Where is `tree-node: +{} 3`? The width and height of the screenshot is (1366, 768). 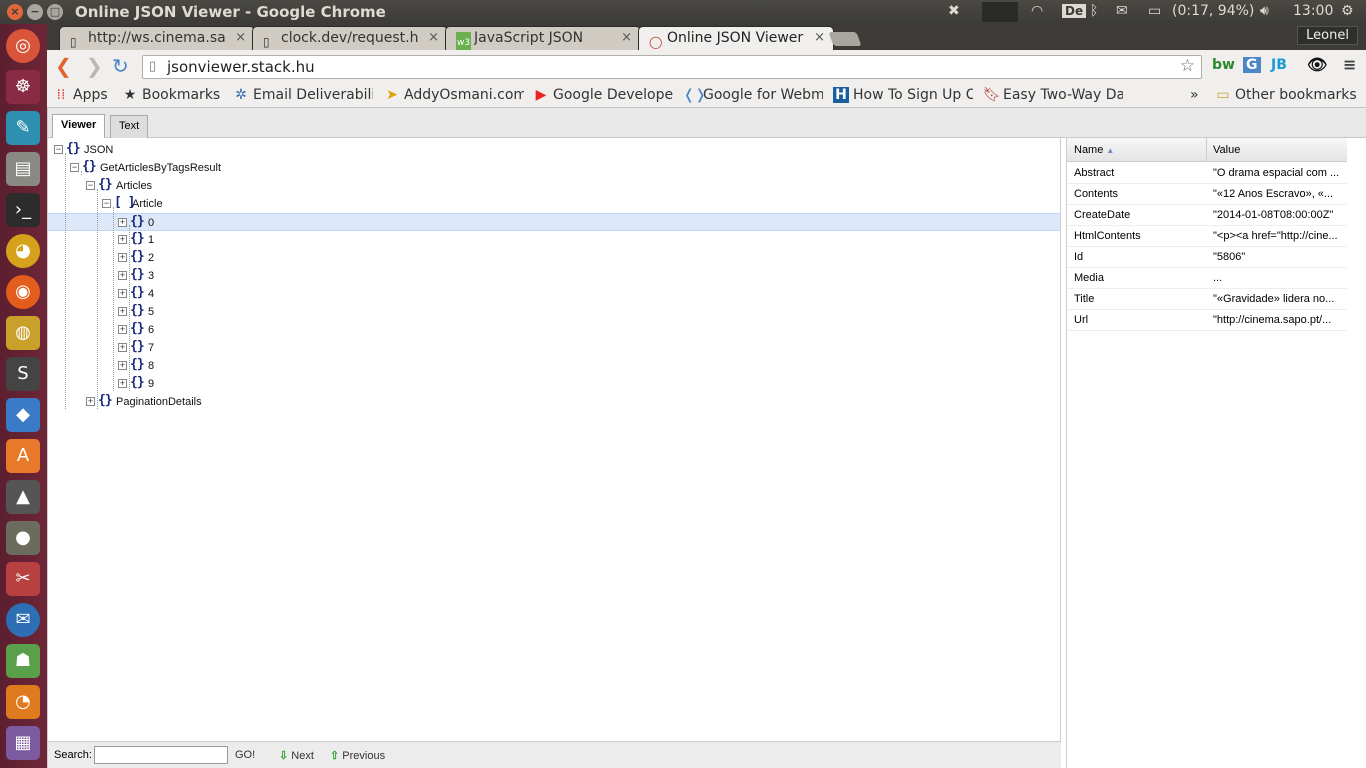
tree-node: +{} 3 is located at coordinates (554, 276).